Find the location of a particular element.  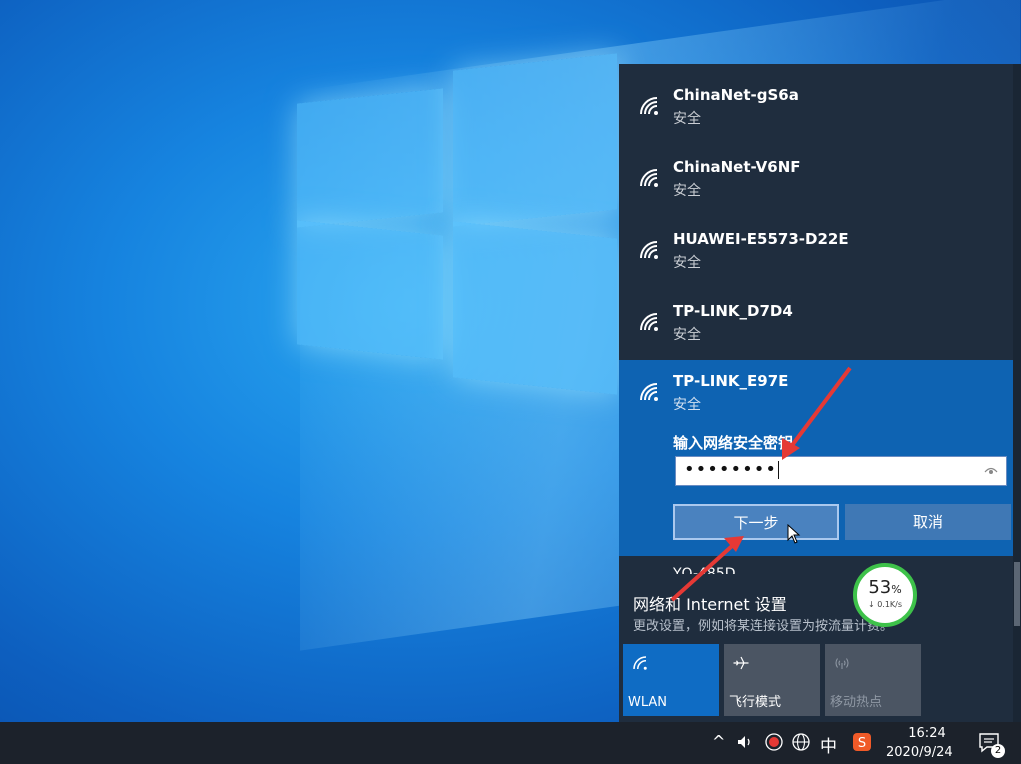

tile-airplane-mode: 飞行模式 is located at coordinates (772, 680).